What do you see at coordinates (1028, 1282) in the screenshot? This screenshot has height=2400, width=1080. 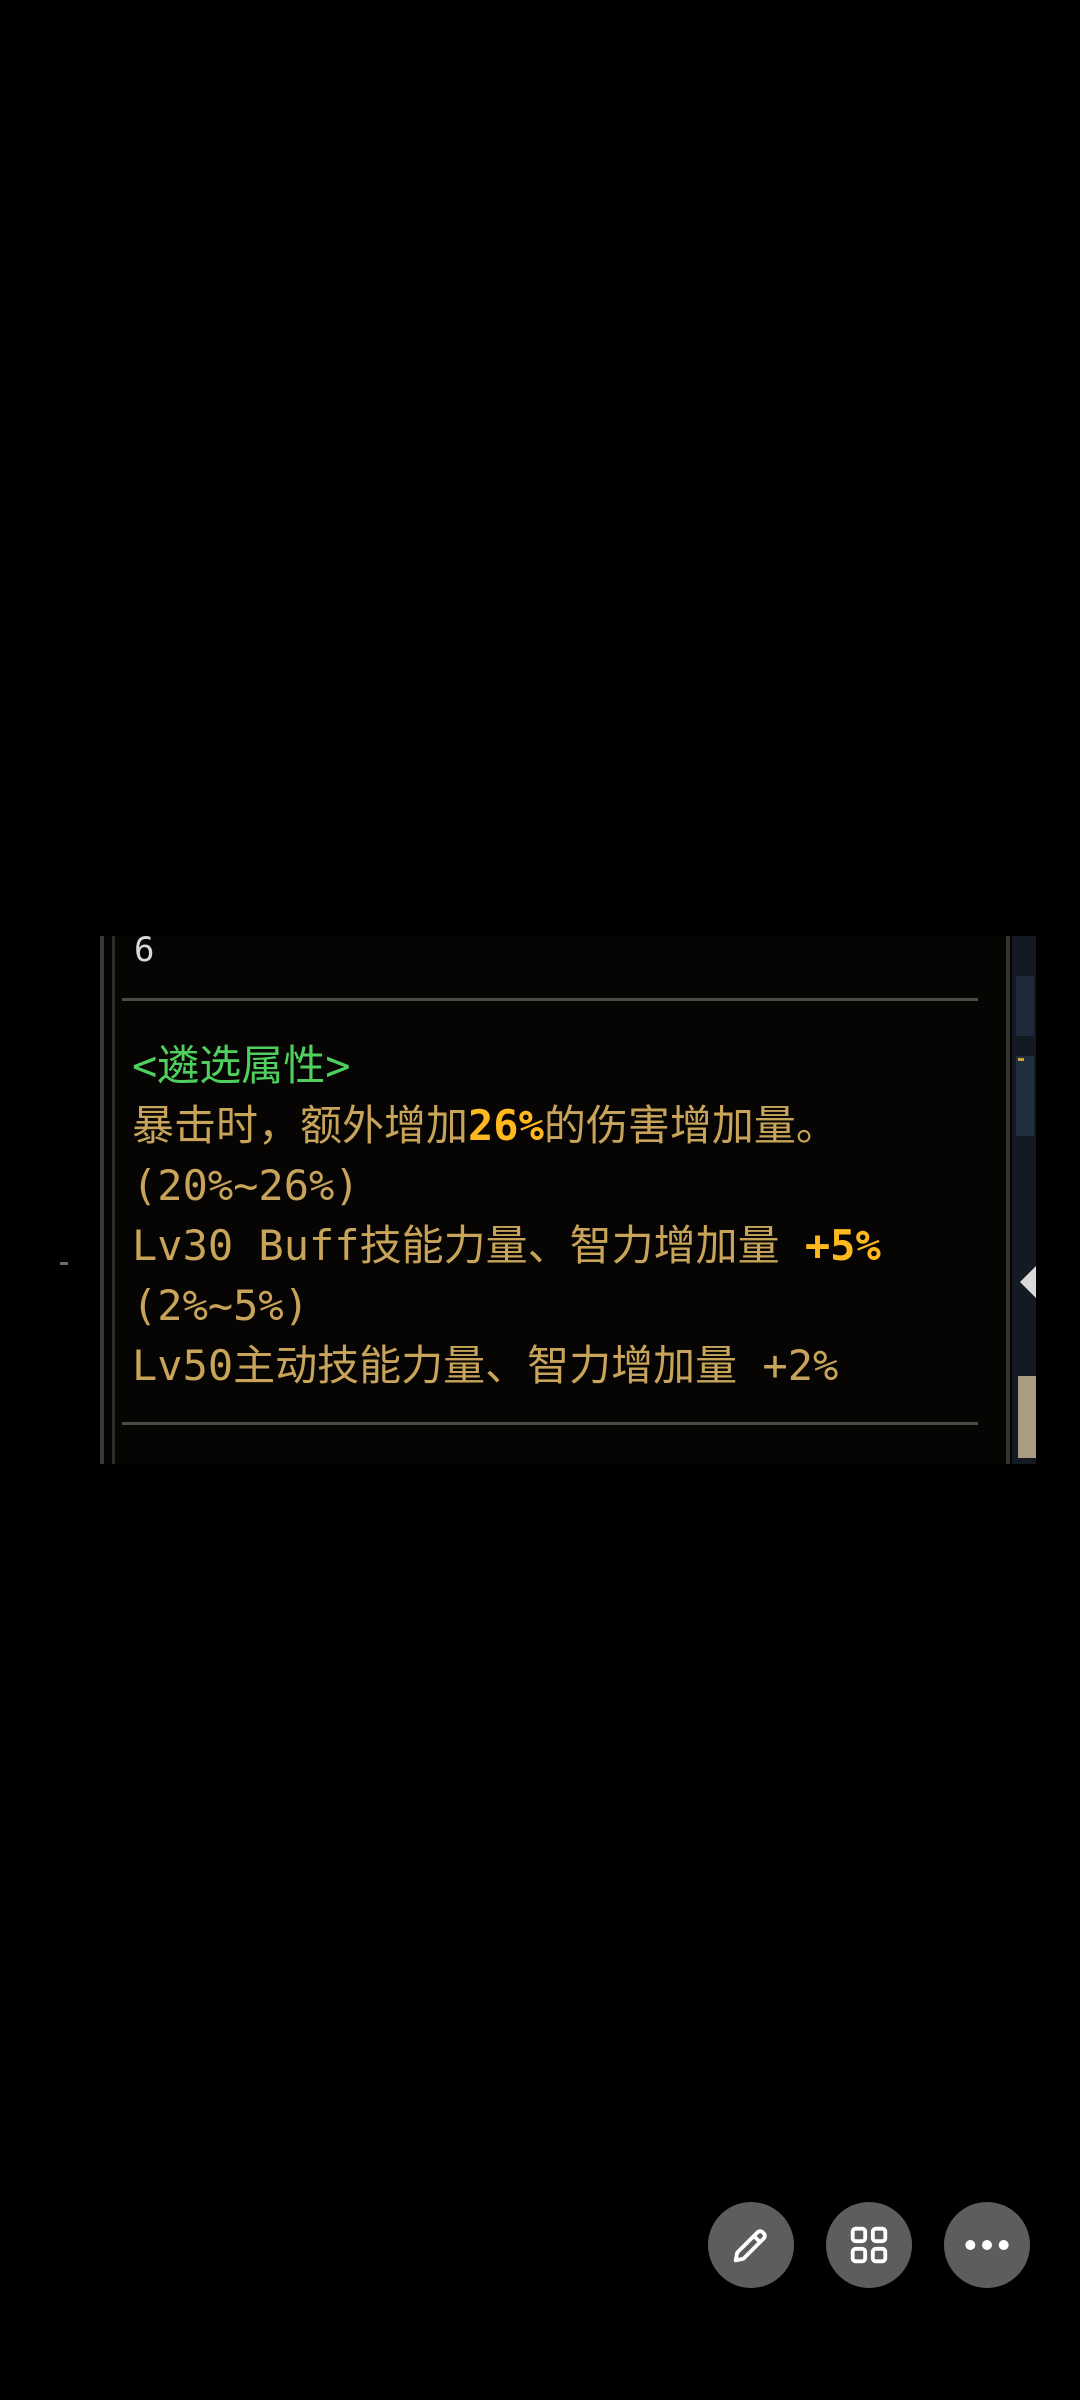 I see `collapse-arrow-icon` at bounding box center [1028, 1282].